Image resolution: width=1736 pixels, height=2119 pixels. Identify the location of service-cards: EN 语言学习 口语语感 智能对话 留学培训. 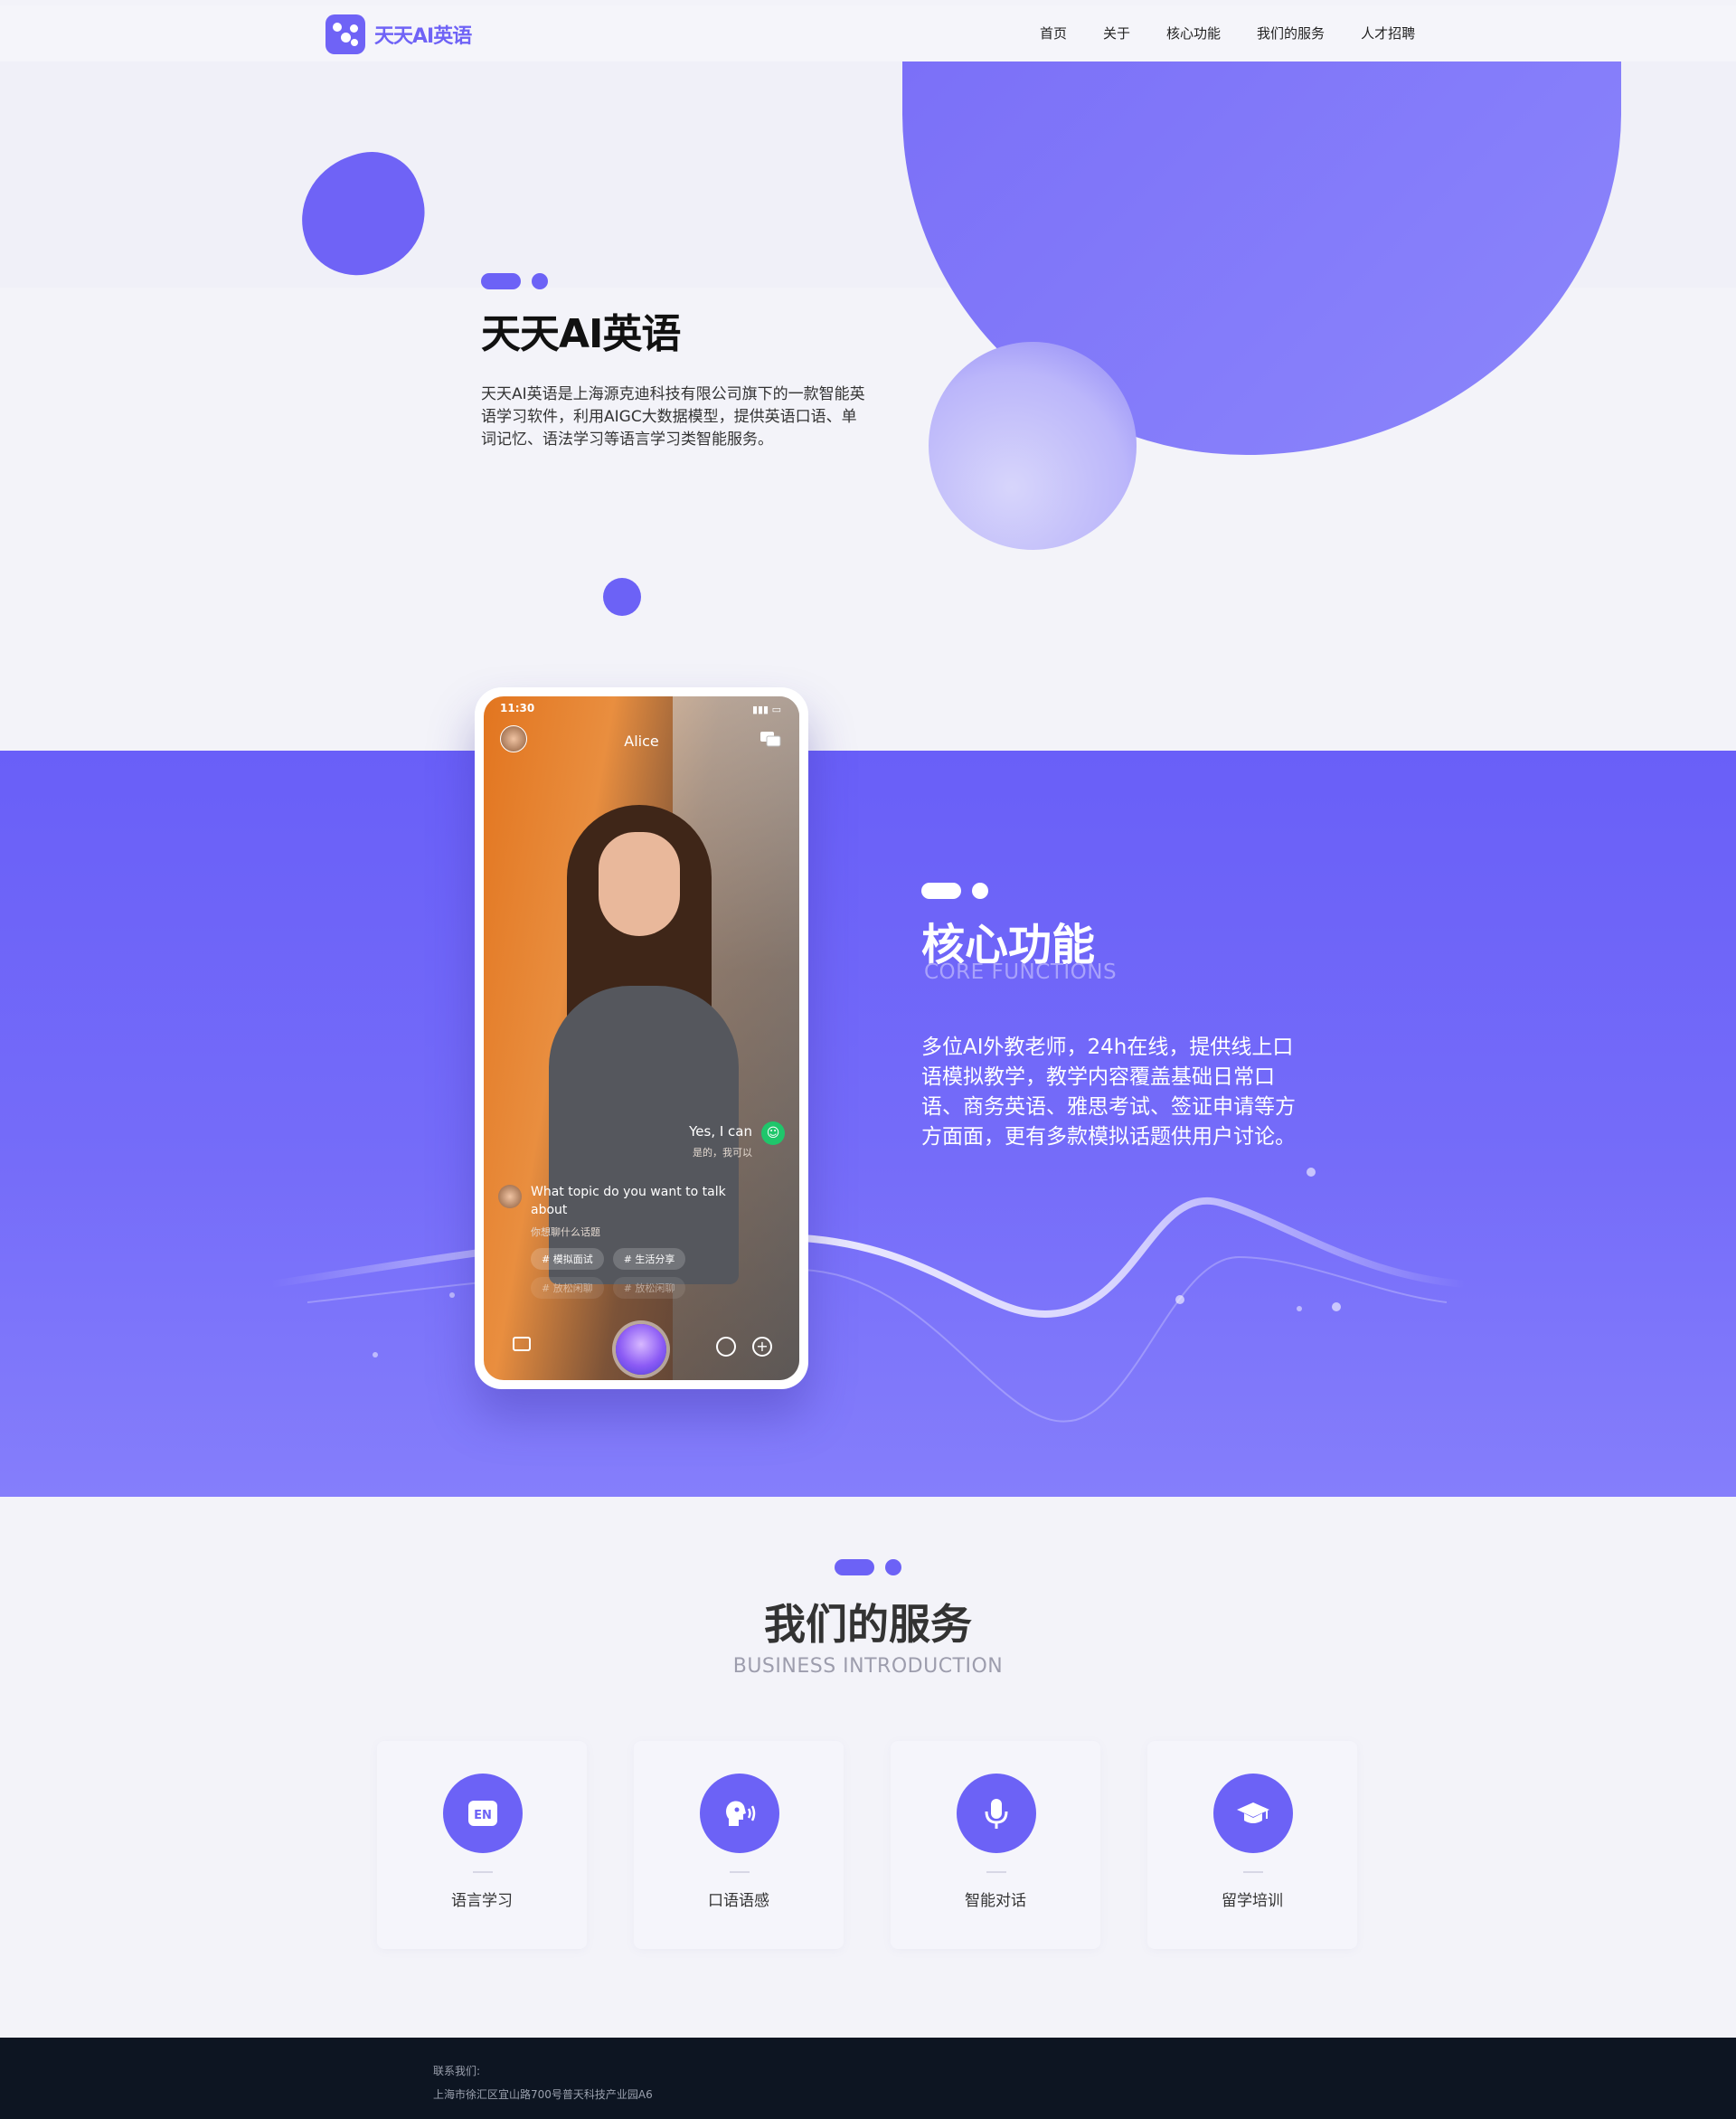
(867, 1845).